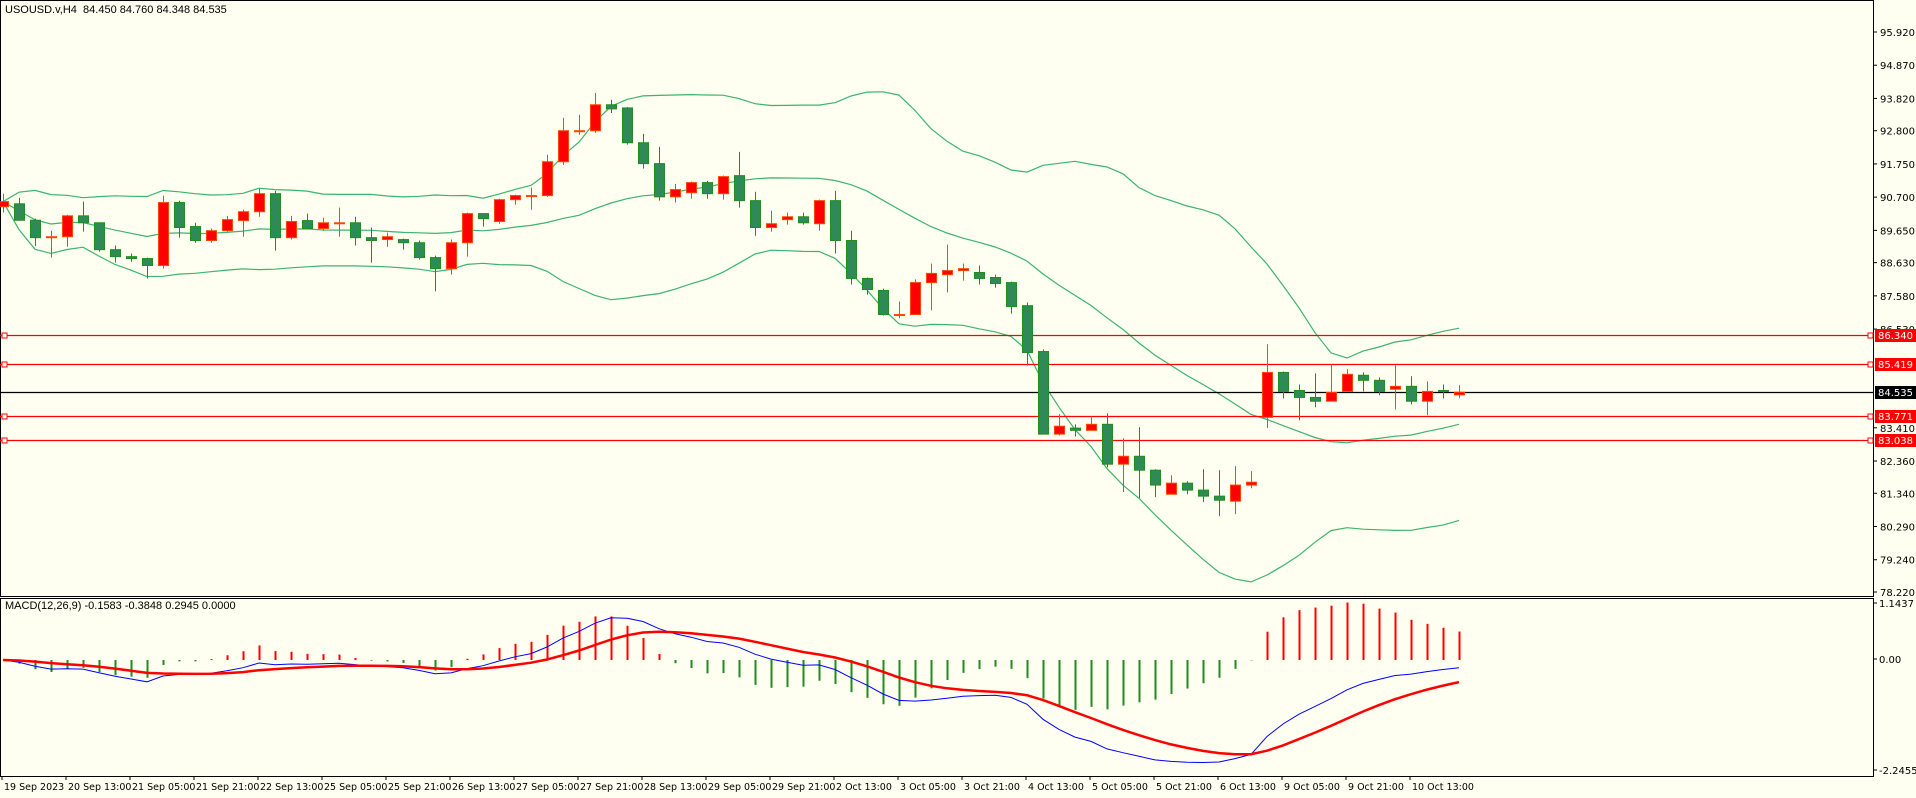  I want to click on price-axis-label: 87.580, so click(1897, 297).